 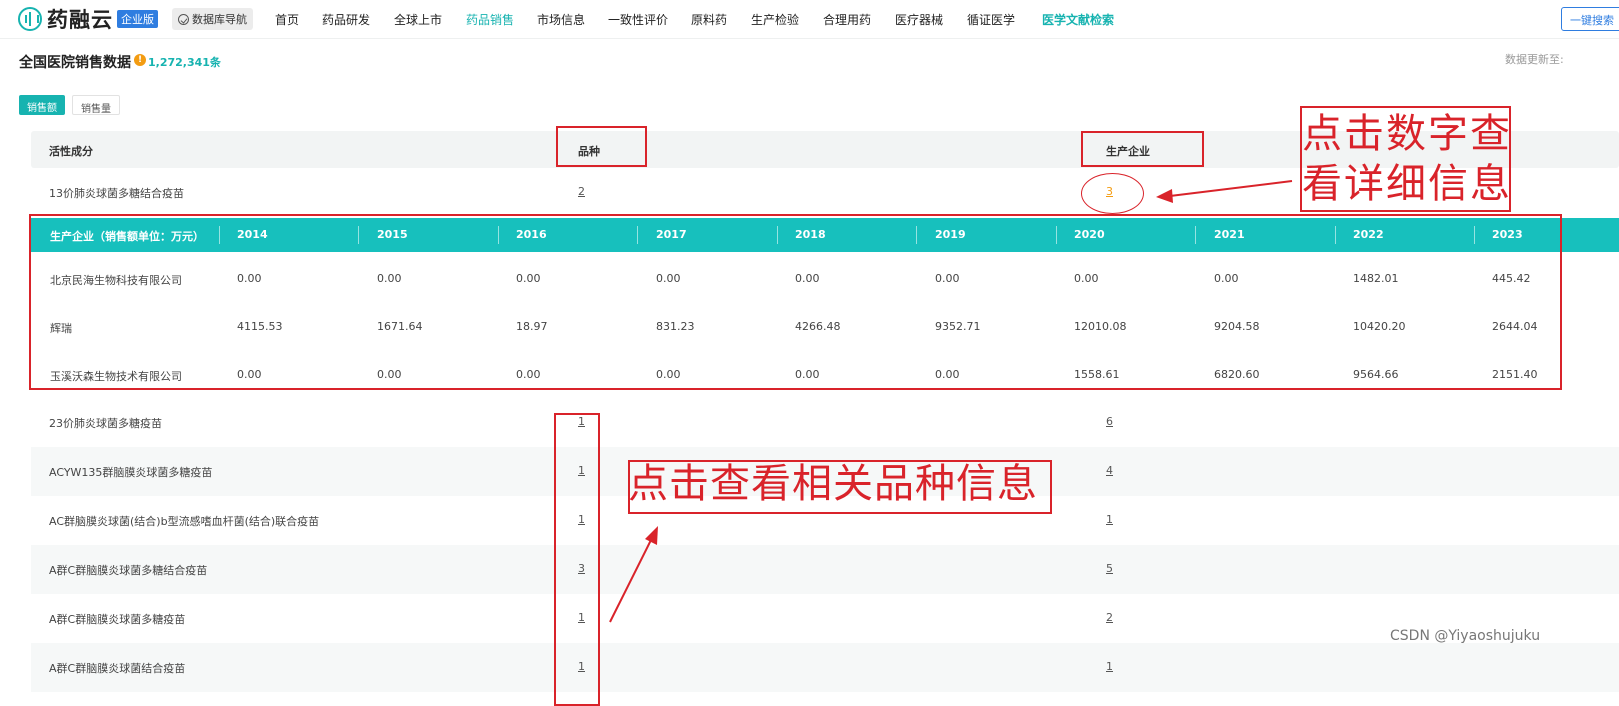 What do you see at coordinates (1590, 19) in the screenshot?
I see `quick-search-button: 一键搜索` at bounding box center [1590, 19].